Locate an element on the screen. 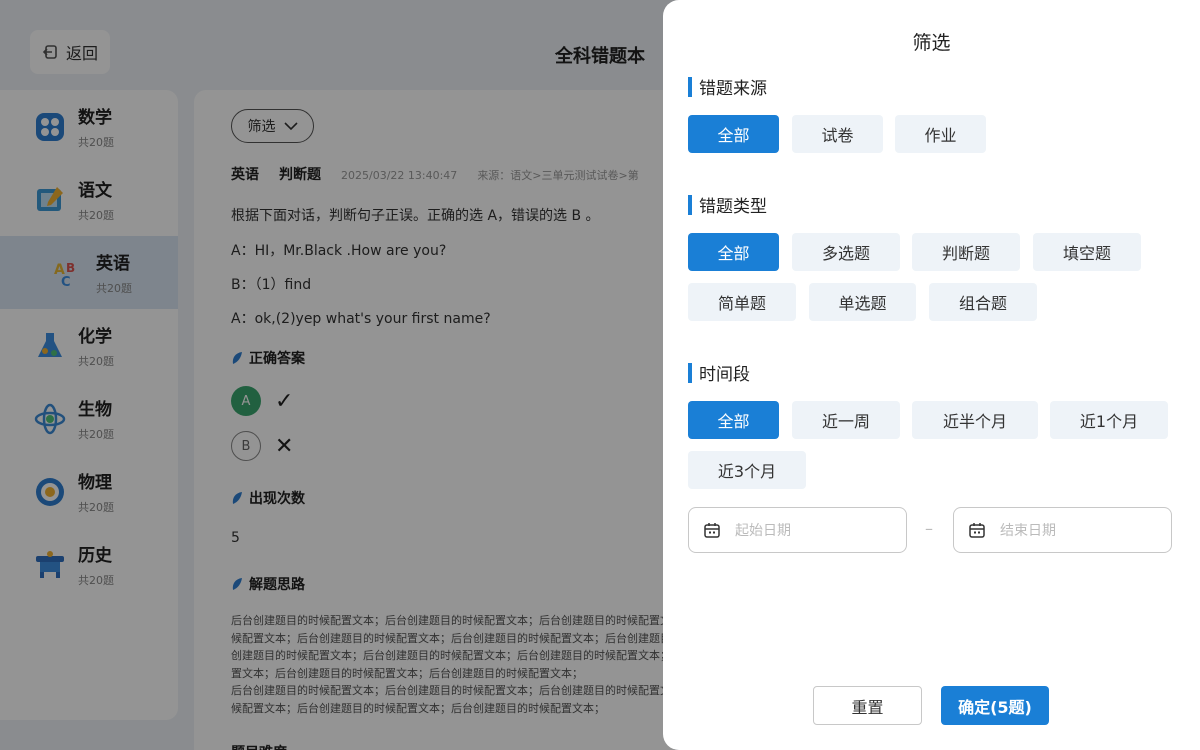 The image size is (1200, 750). source-chip-all: 全部 is located at coordinates (733, 134).